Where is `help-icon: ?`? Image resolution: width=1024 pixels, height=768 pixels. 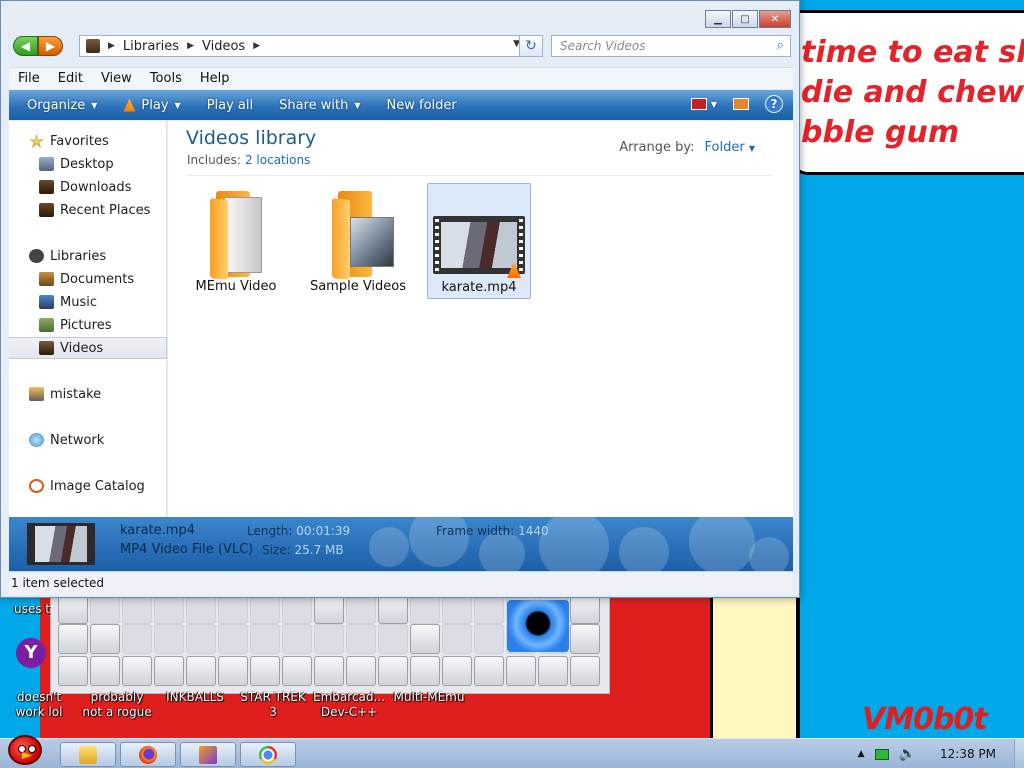 help-icon: ? is located at coordinates (774, 104).